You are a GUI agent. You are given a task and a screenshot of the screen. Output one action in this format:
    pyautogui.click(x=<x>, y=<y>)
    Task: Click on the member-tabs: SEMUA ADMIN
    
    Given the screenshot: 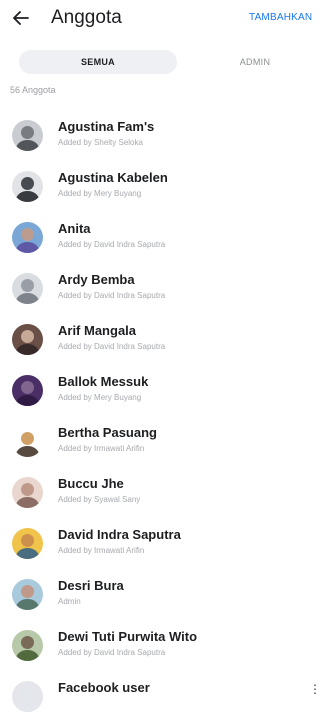 What is the action you would take?
    pyautogui.click(x=169, y=62)
    